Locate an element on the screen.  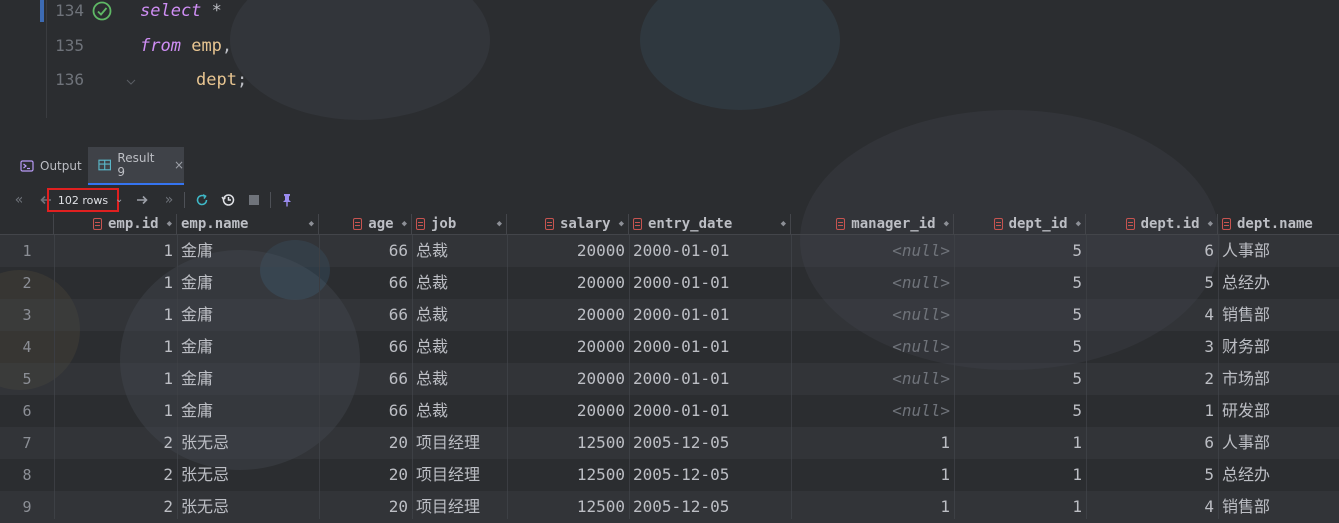
column-header-manager-id: manager_id ◆ is located at coordinates (872, 224).